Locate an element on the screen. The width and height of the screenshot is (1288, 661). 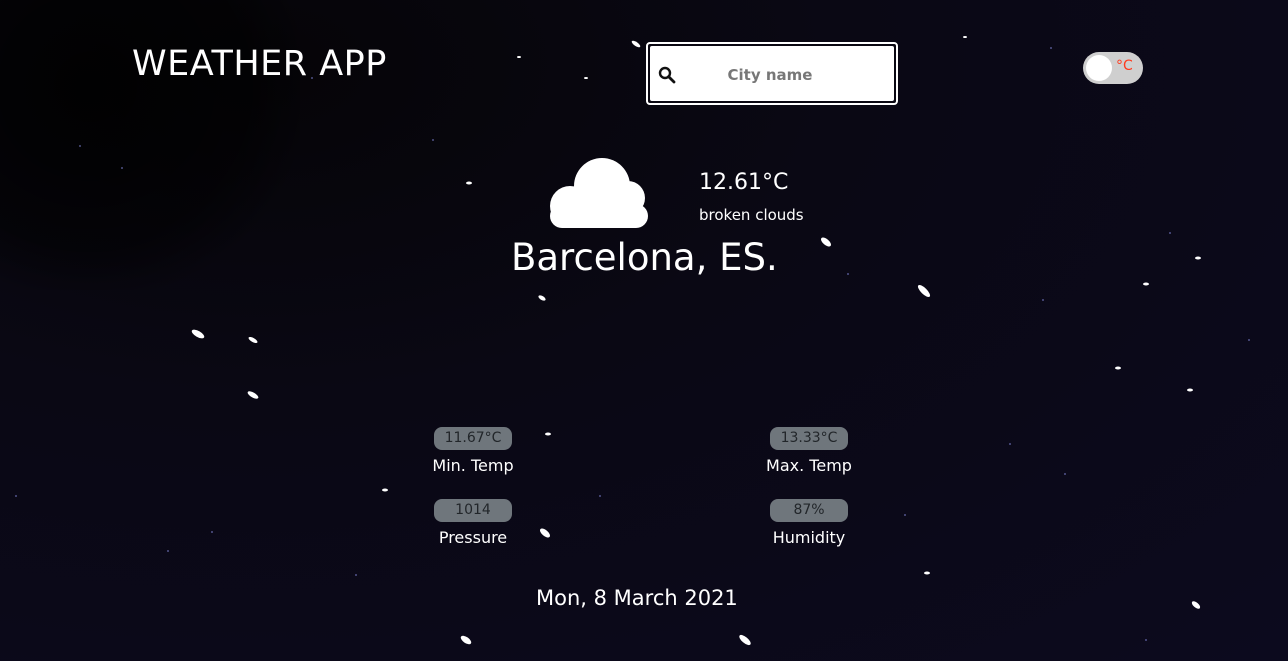
pressure-label: Pressure is located at coordinates (473, 537).